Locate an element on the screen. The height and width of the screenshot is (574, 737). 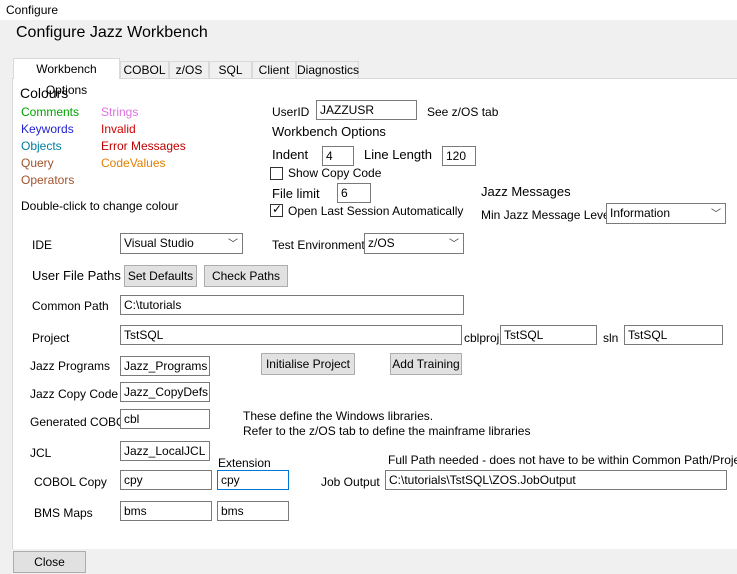
job-output-label: Job Output is located at coordinates (350, 482).